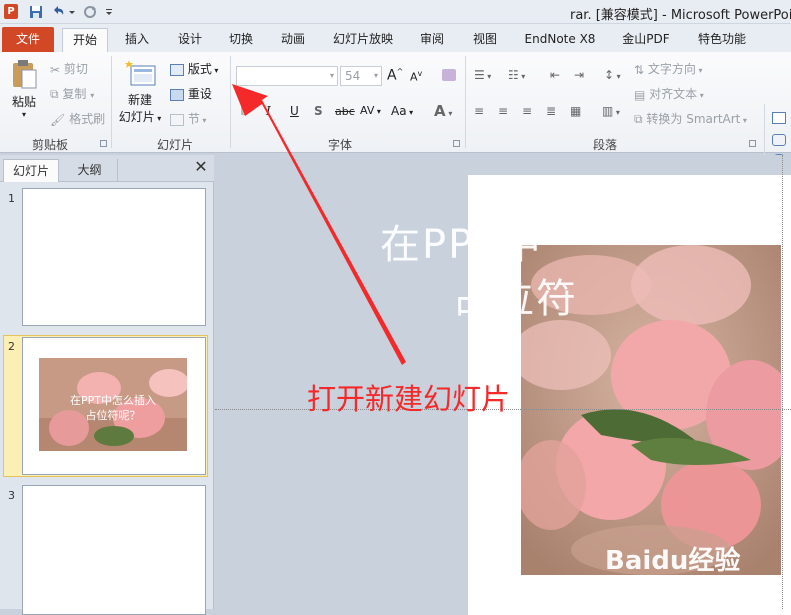  I want to click on baidu-watermark-logo: Baidu经验, so click(673, 561).